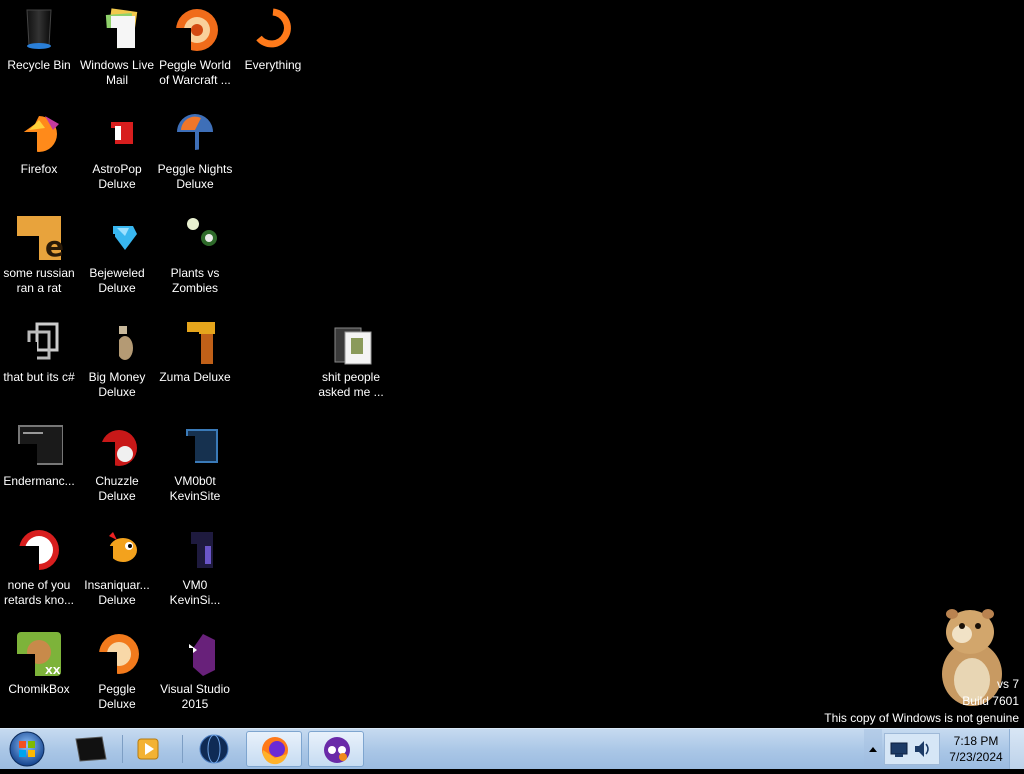  I want to click on taskbar-globe, so click(214, 749).